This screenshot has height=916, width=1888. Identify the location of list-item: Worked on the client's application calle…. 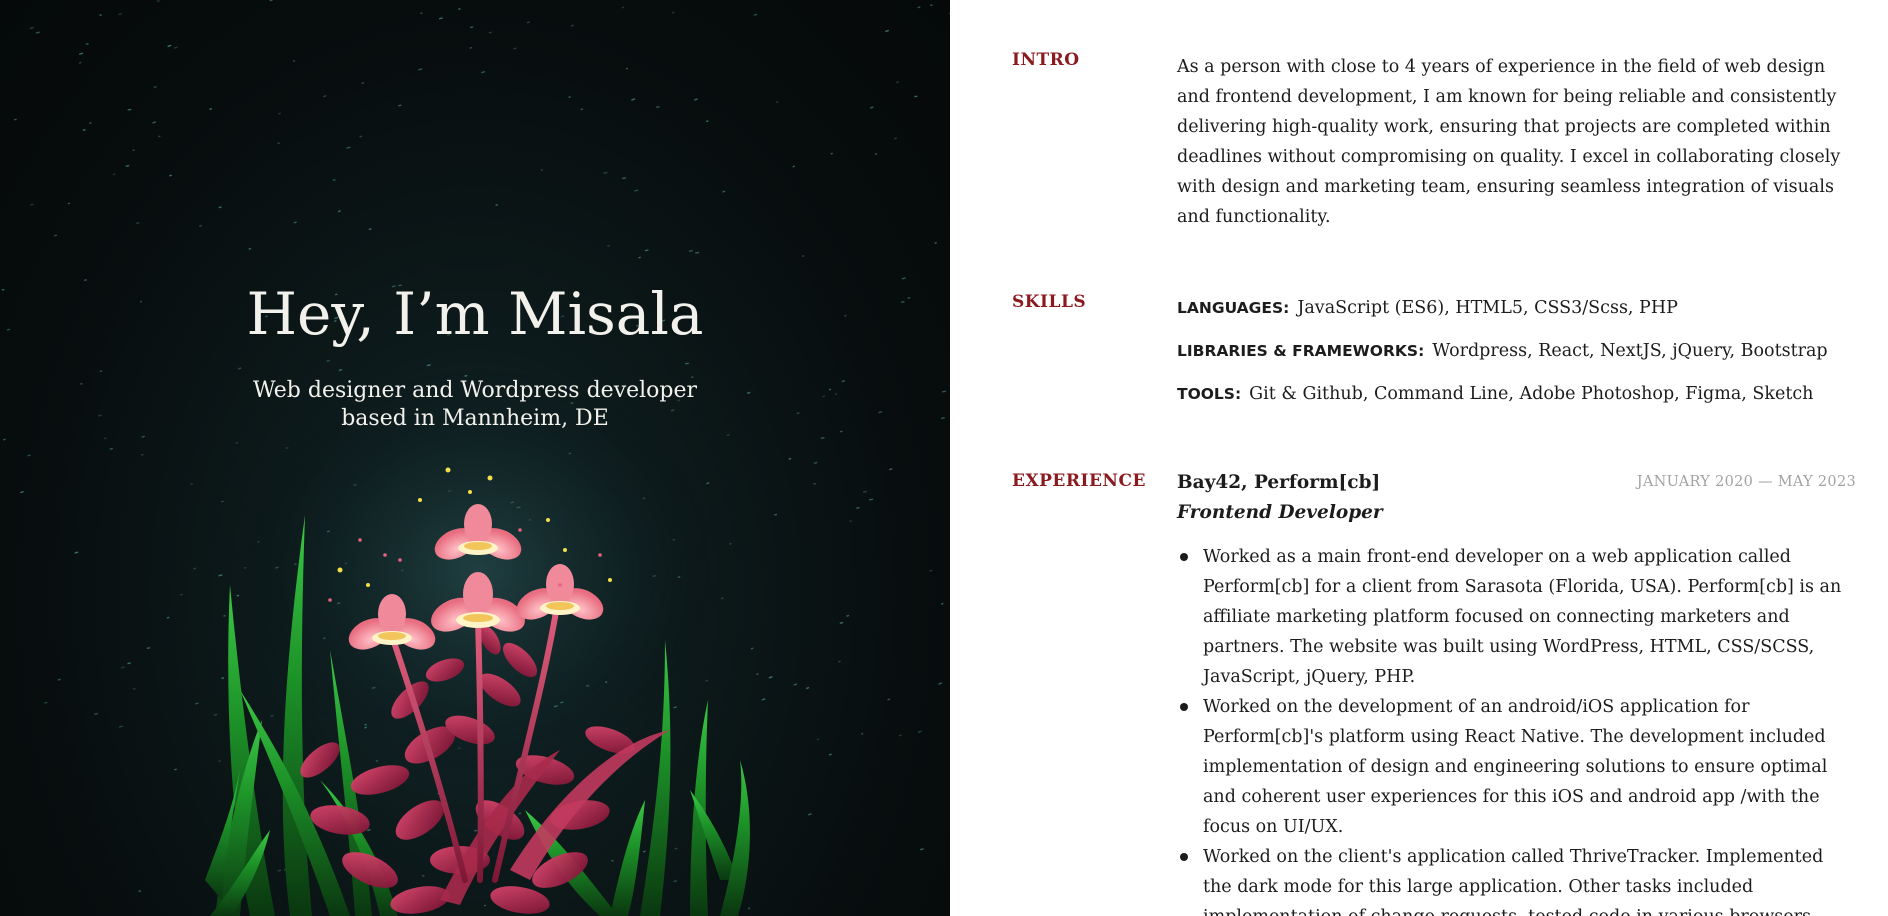
(1517, 879).